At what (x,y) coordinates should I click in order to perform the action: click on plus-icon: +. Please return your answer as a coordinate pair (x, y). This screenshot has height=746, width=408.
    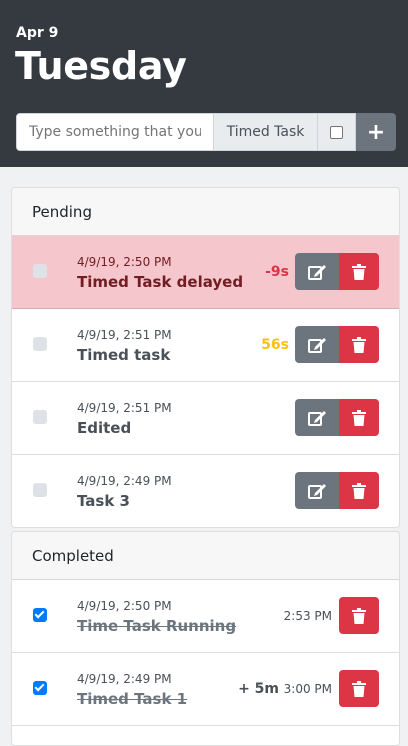
    Looking at the image, I should click on (376, 132).